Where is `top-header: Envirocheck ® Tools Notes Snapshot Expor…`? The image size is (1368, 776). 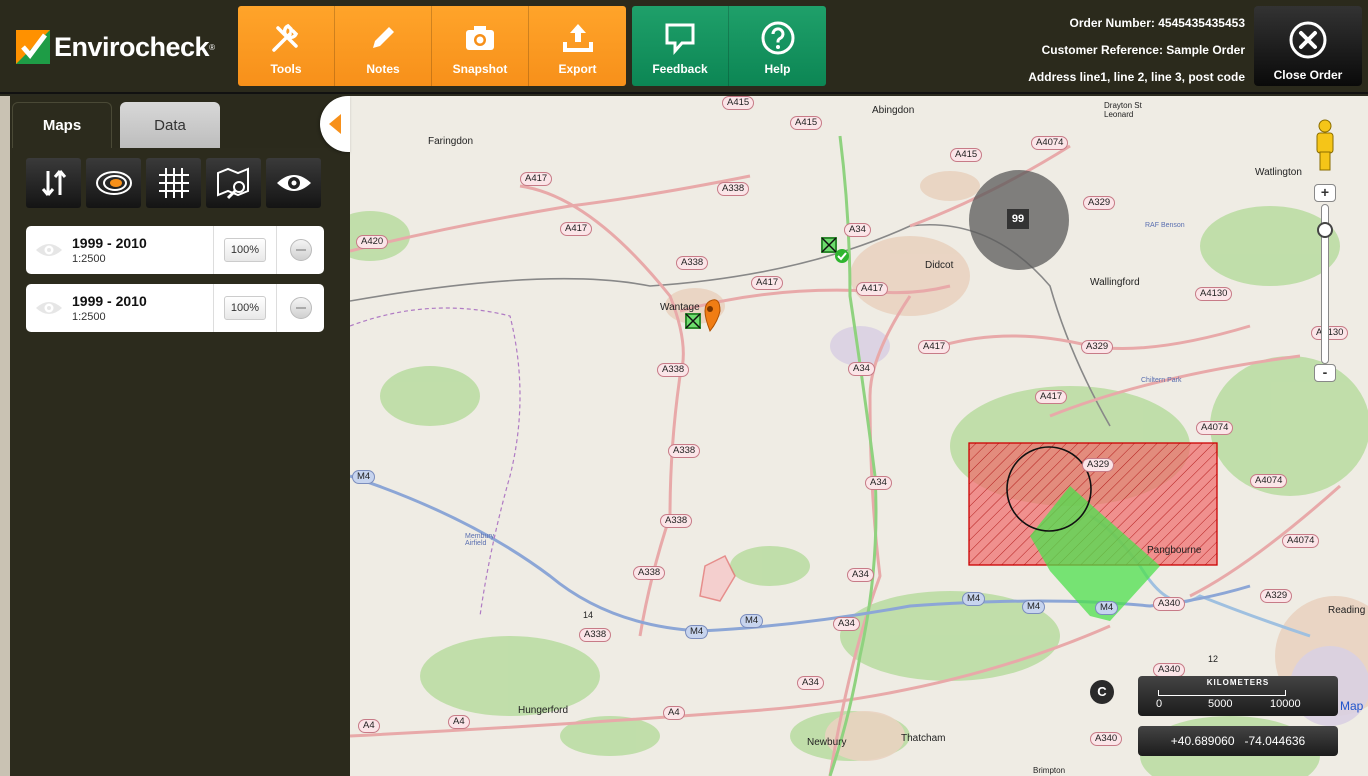 top-header: Envirocheck ® Tools Notes Snapshot Expor… is located at coordinates (684, 47).